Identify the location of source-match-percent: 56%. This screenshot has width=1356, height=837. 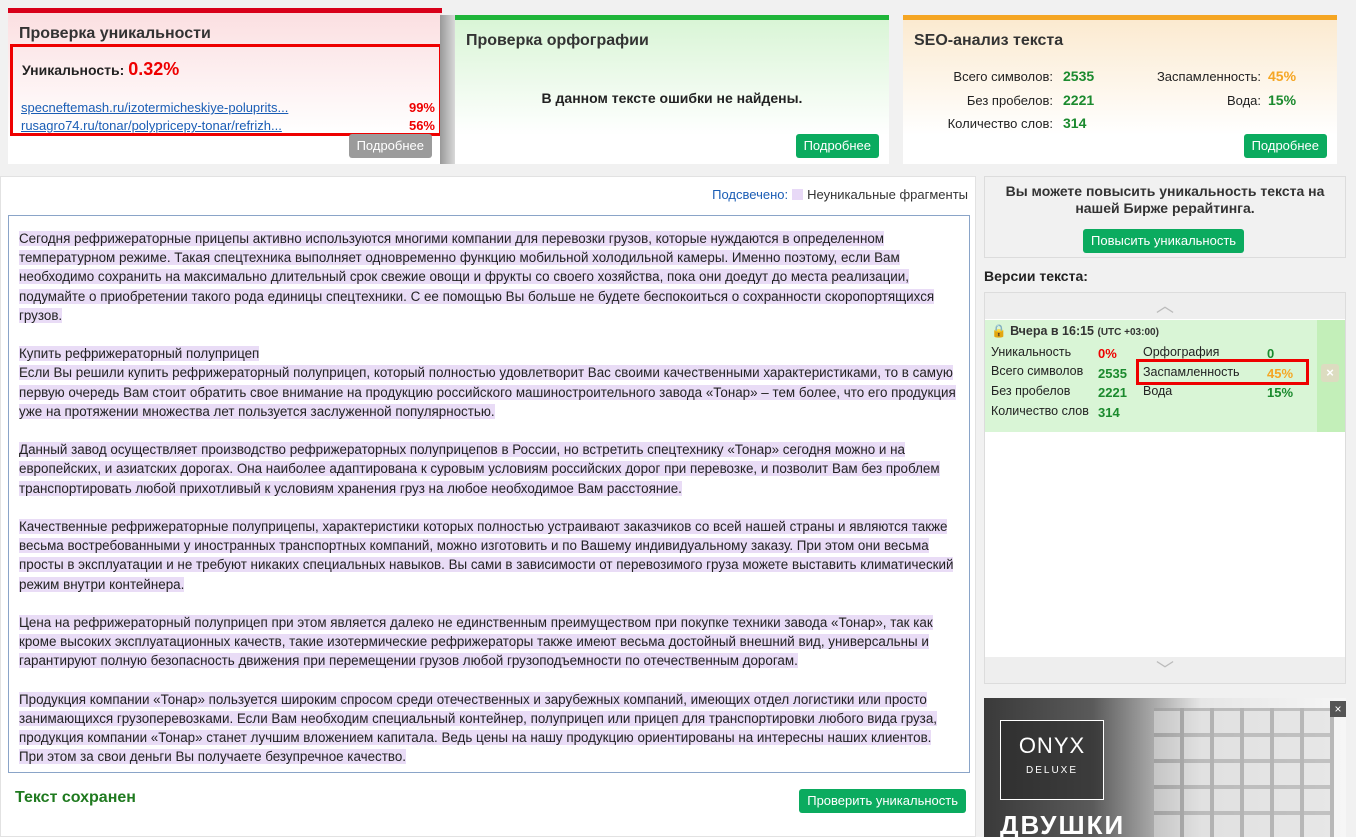
(421, 125).